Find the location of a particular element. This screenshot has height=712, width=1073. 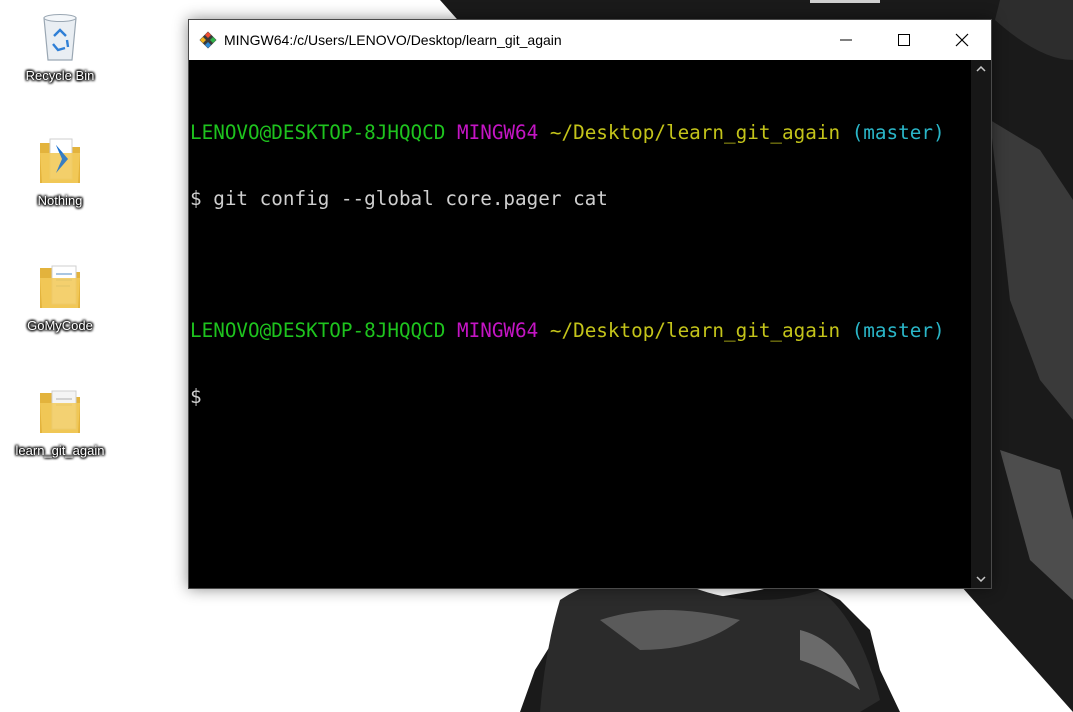

maximize-icon is located at coordinates (904, 40).